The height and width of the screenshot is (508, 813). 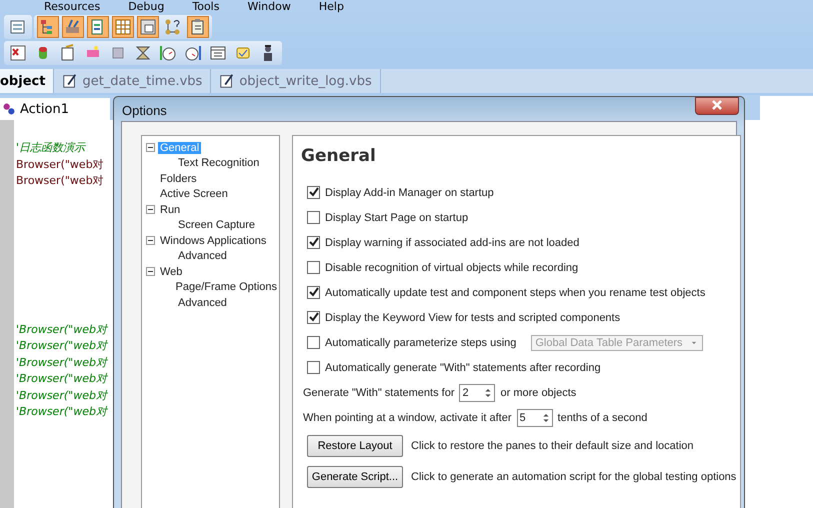 What do you see at coordinates (206, 6) in the screenshot?
I see `menu-item: Tools` at bounding box center [206, 6].